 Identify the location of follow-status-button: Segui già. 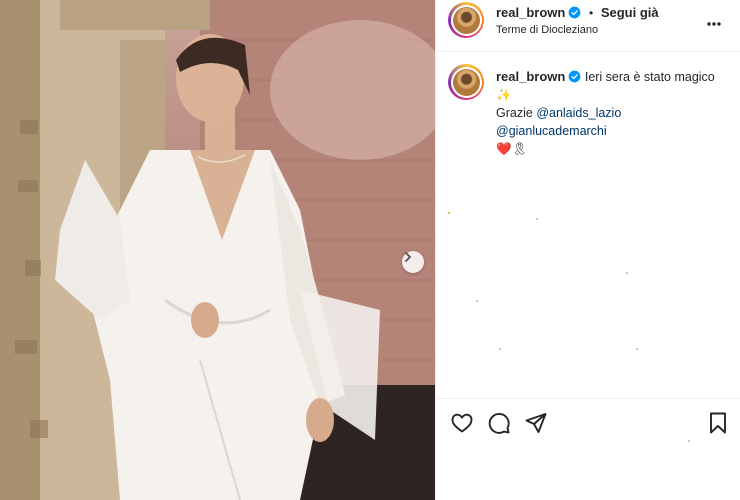
(630, 12).